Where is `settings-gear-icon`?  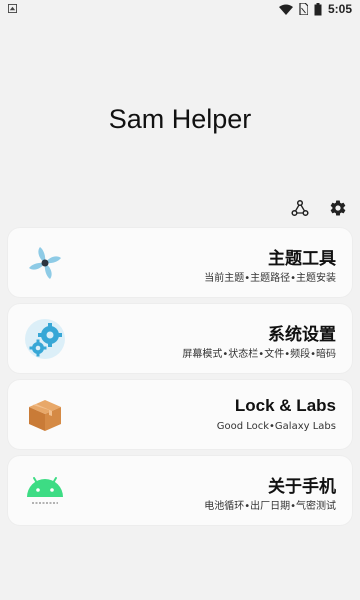 settings-gear-icon is located at coordinates (338, 208).